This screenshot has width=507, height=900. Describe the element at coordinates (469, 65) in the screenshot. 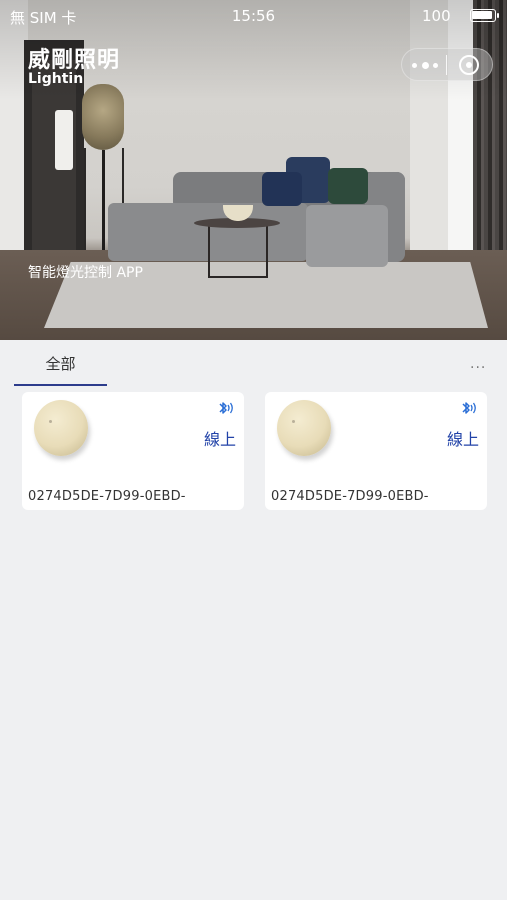

I see `close-target-icon` at that location.